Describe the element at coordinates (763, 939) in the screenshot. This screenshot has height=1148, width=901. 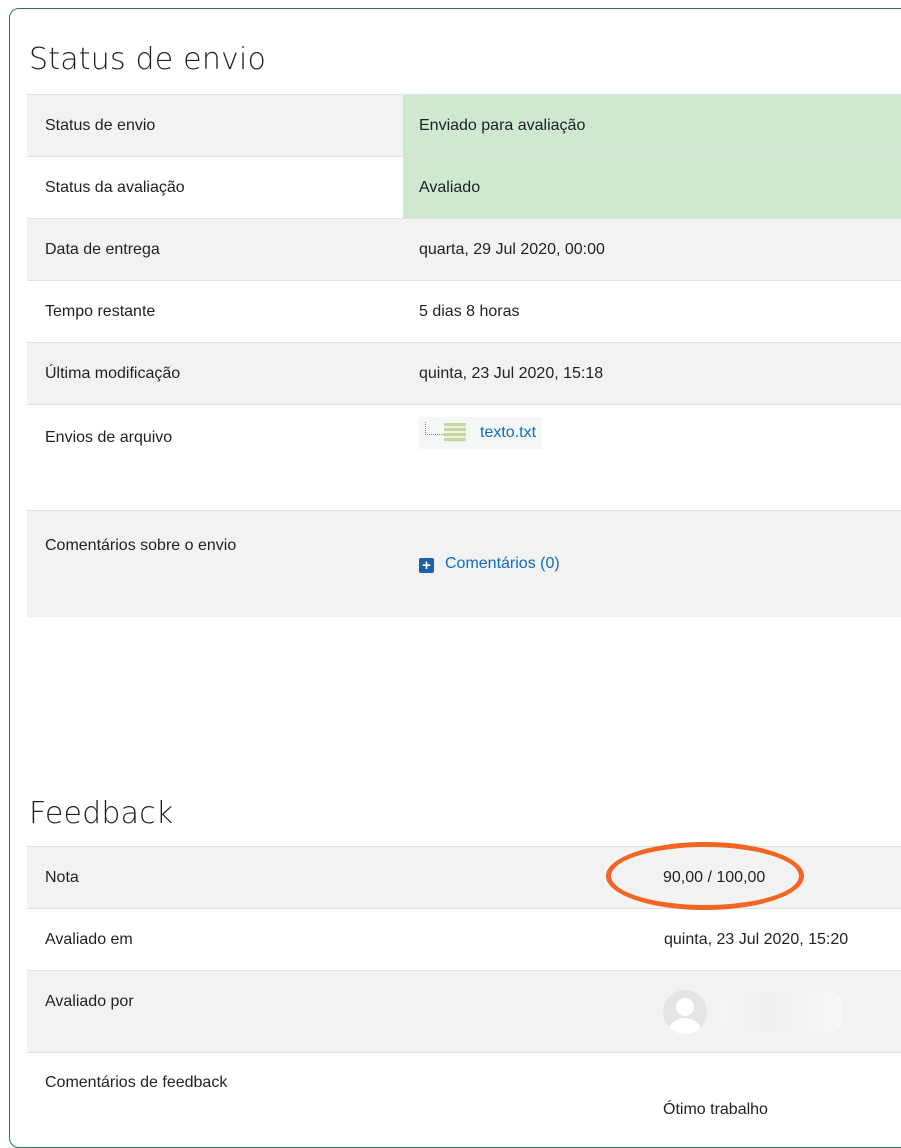
I see `graded-on-value: quinta, 23 Jul 2020, 15:20` at that location.